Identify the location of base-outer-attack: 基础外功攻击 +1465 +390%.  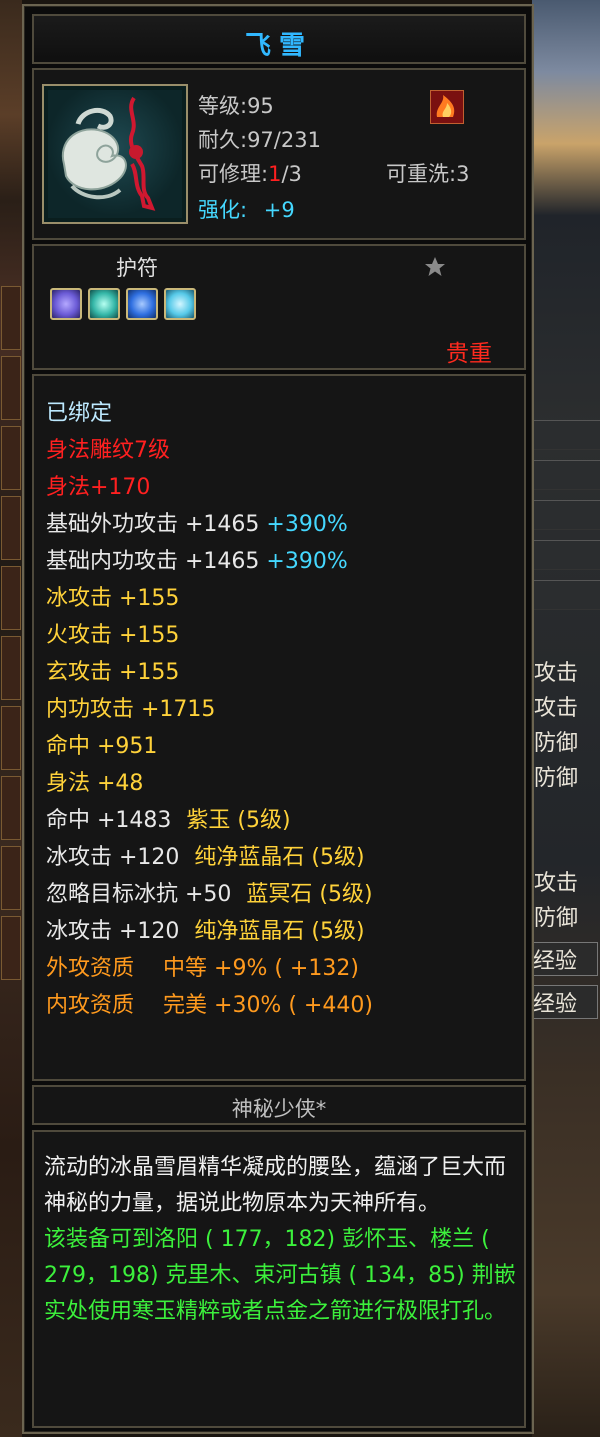
(197, 525).